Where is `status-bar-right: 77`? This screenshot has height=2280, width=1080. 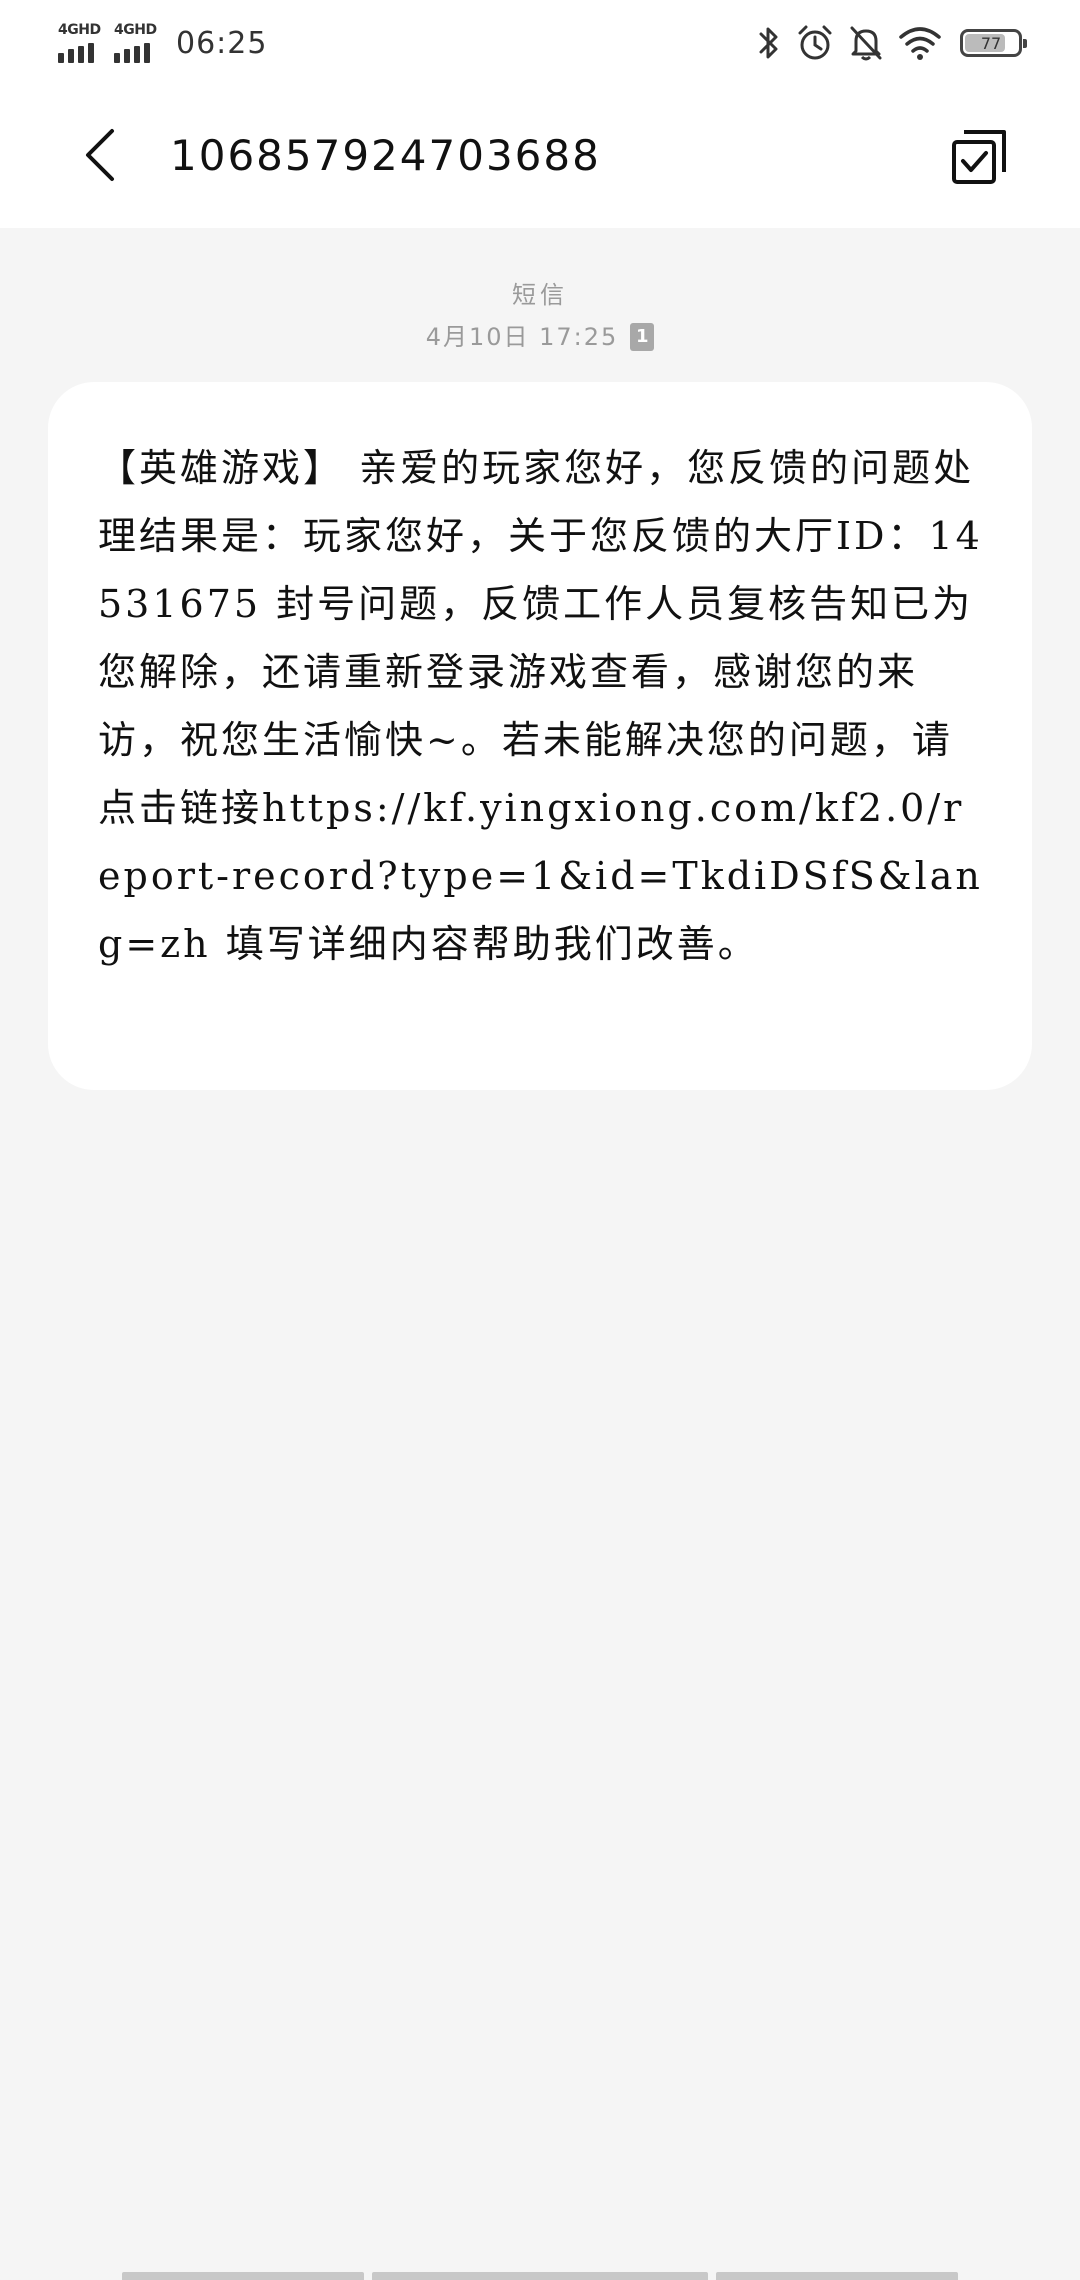 status-bar-right: 77 is located at coordinates (891, 43).